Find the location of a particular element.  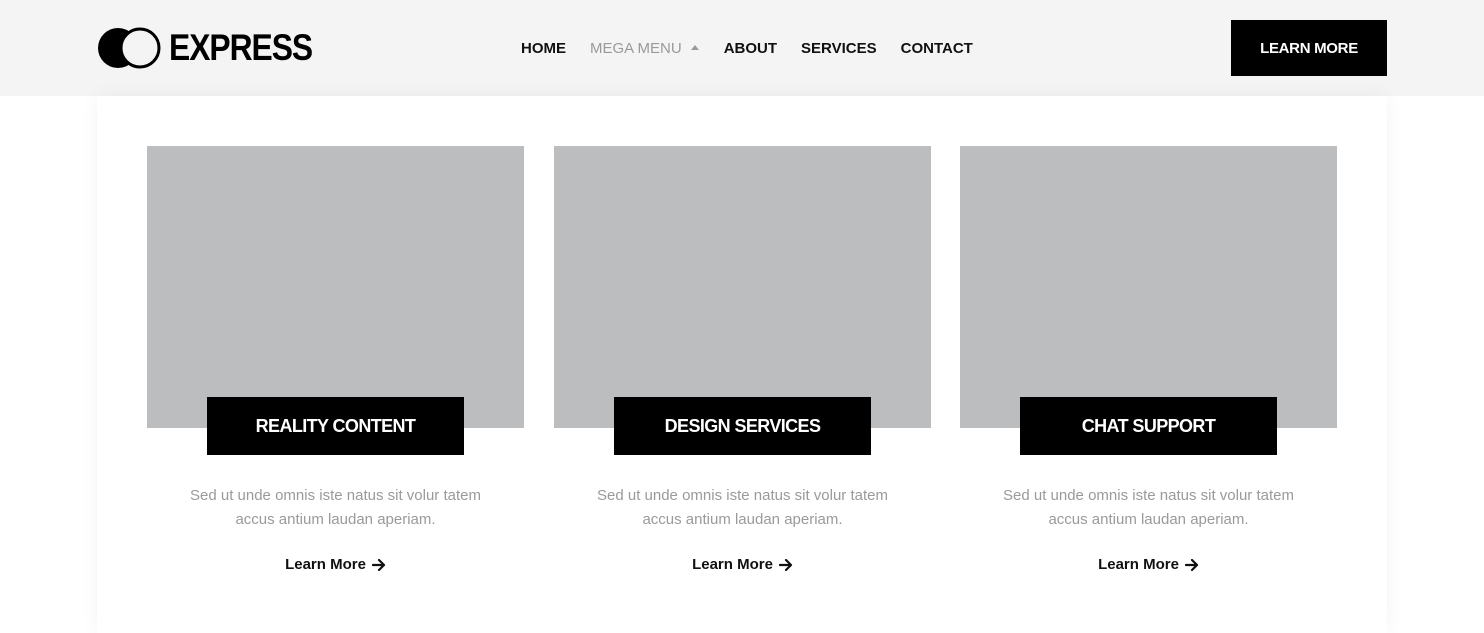

logo-link: EXPRESS is located at coordinates (216, 48).